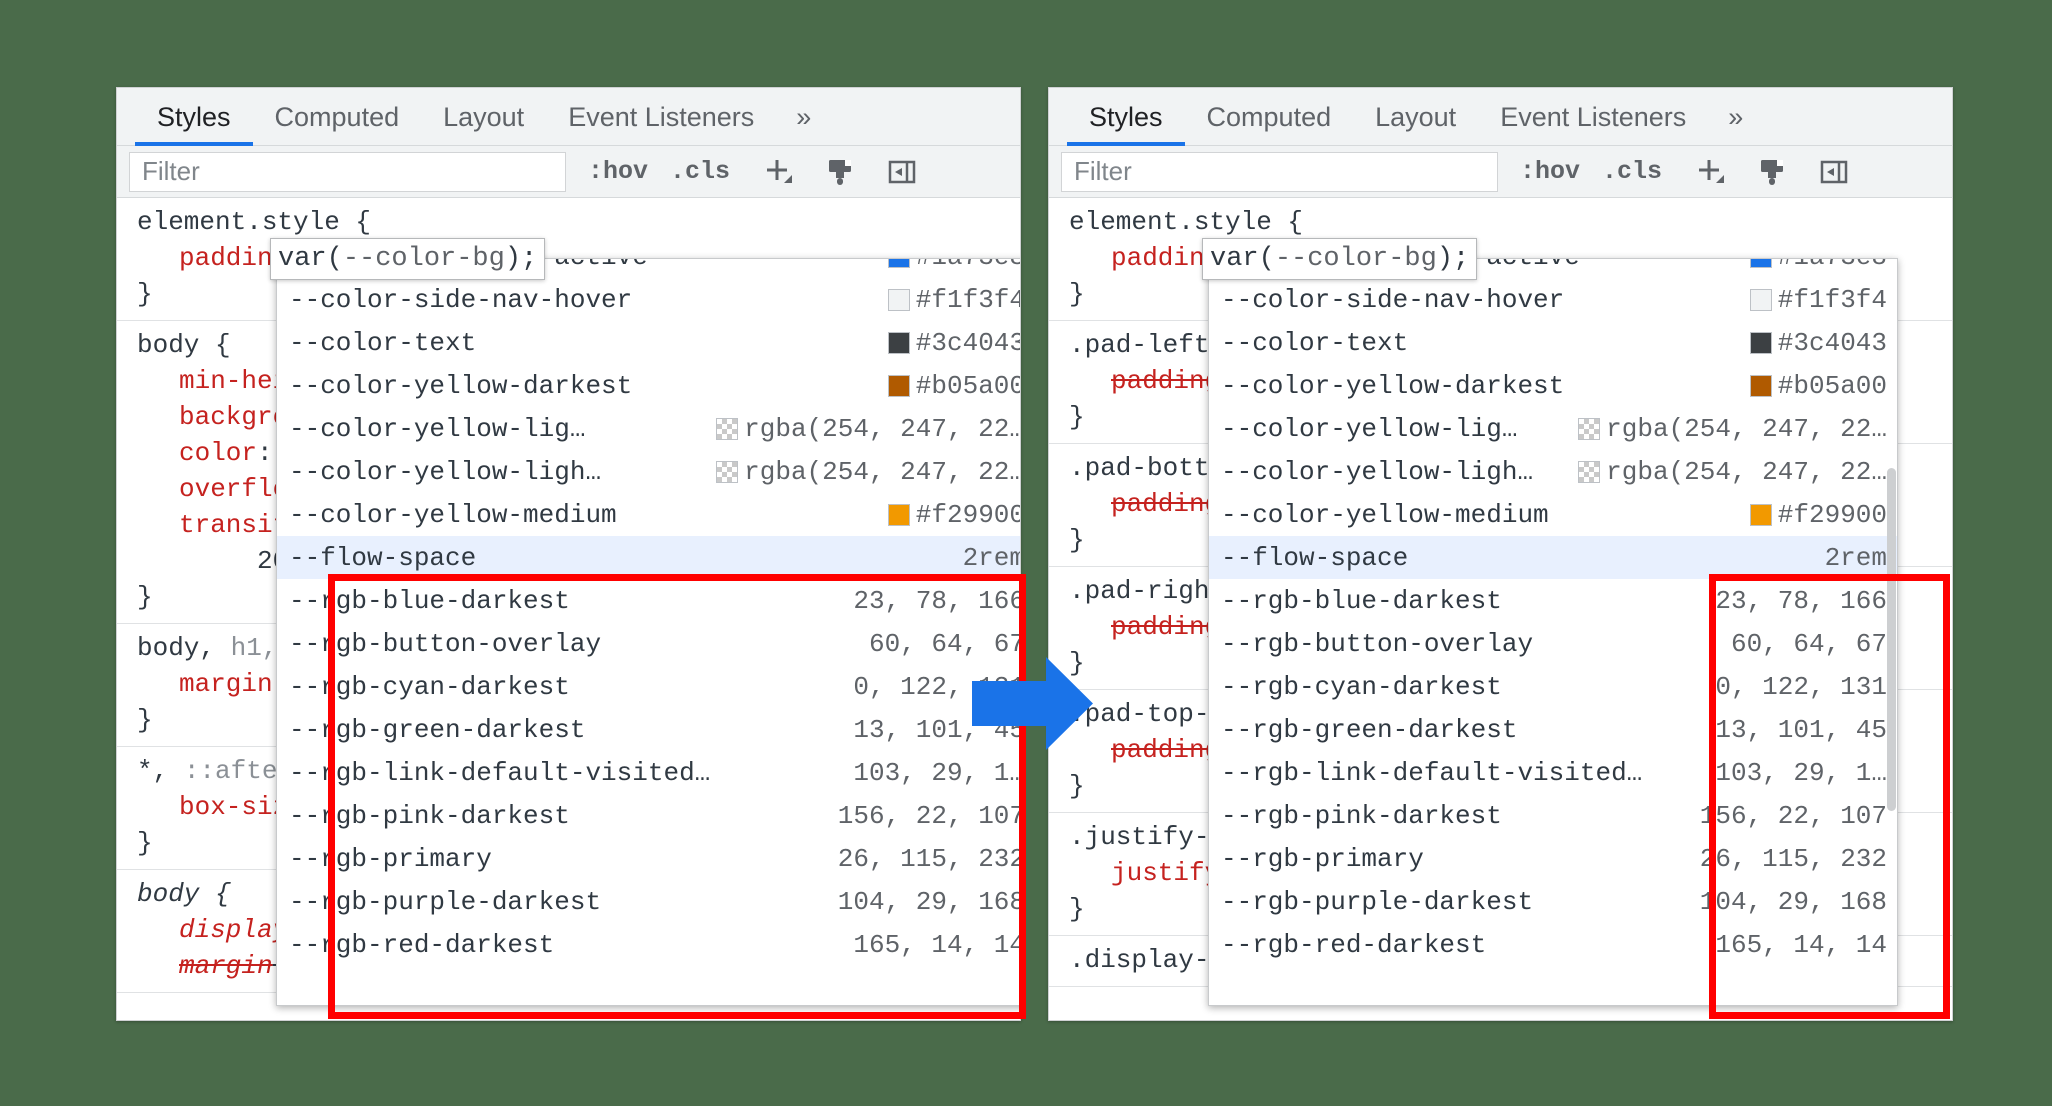 The height and width of the screenshot is (1106, 2052). Describe the element at coordinates (218, 453) in the screenshot. I see `css-property: color` at that location.